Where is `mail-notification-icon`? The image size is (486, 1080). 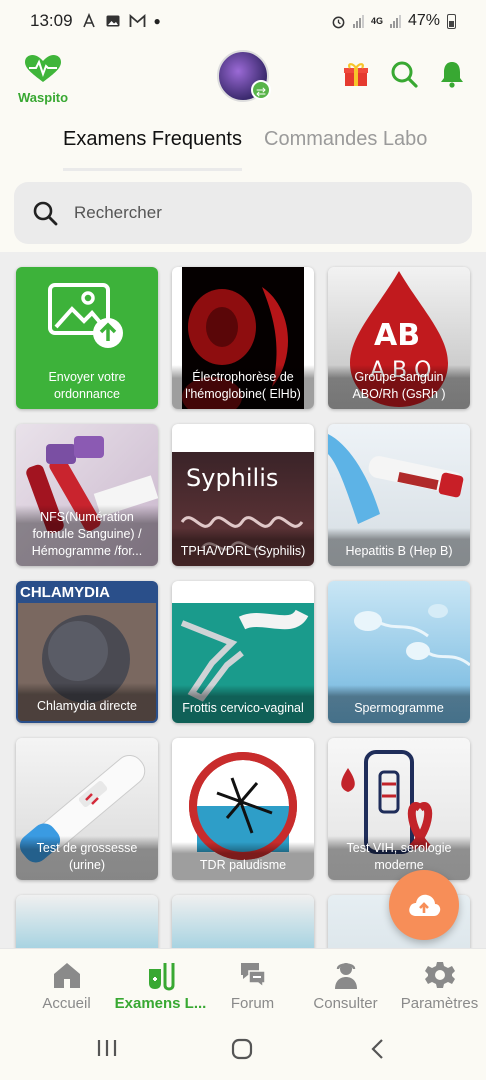 mail-notification-icon is located at coordinates (137, 20).